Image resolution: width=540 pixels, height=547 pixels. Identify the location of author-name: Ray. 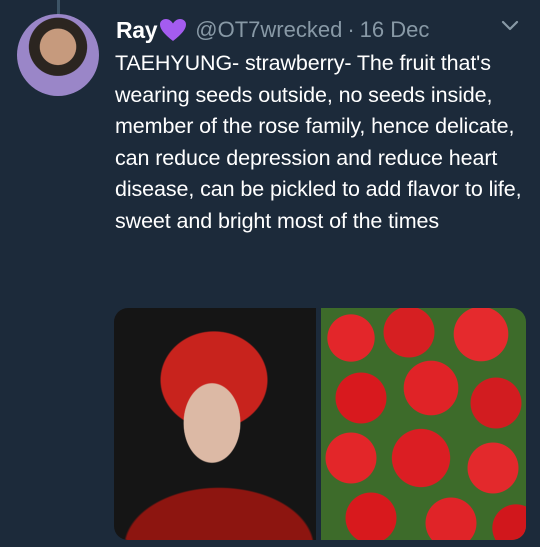
(137, 30).